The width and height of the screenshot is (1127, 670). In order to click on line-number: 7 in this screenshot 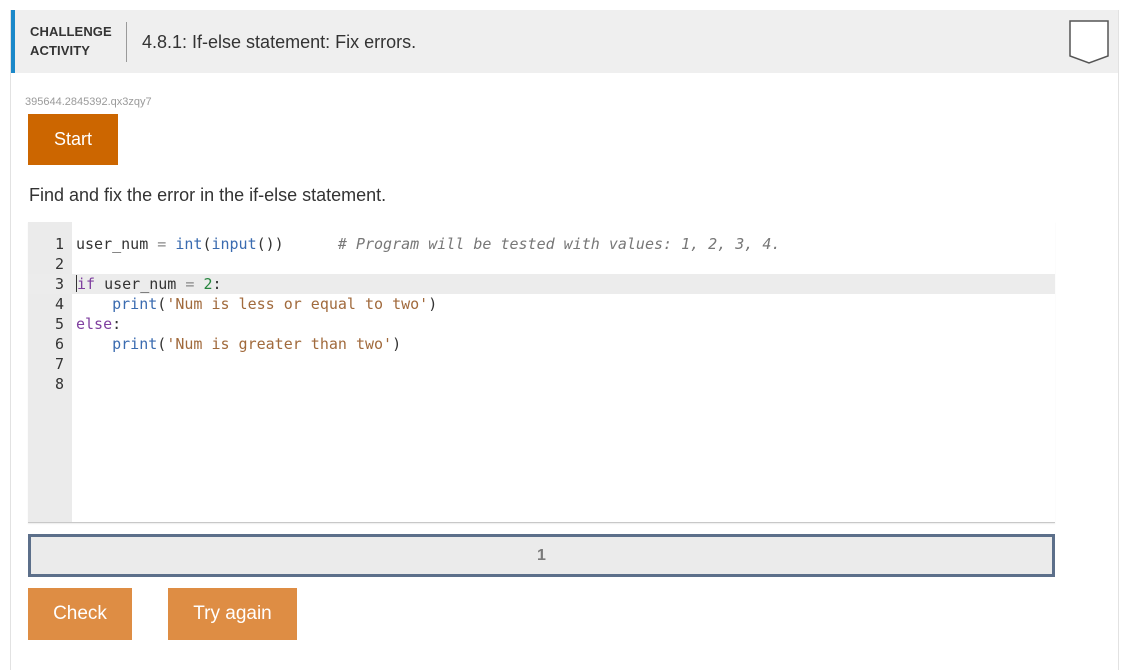, I will do `click(59, 364)`.